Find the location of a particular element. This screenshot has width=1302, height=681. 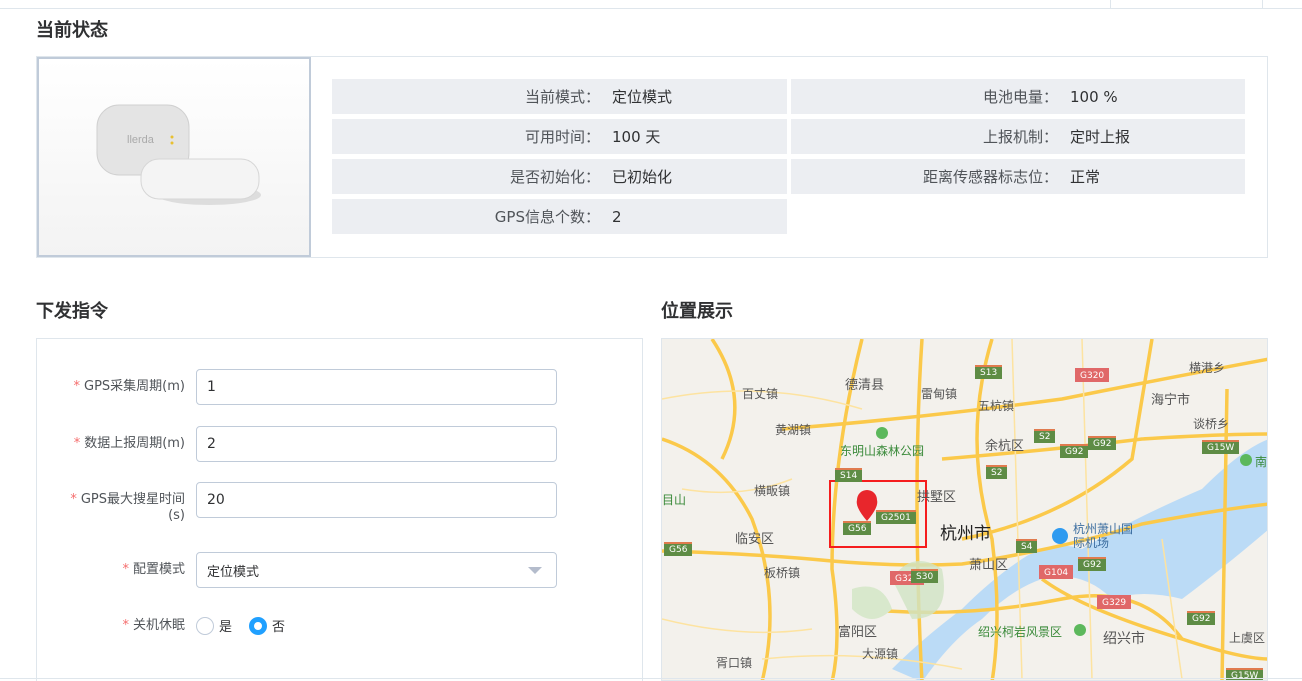

road-shield: S13 is located at coordinates (989, 372).